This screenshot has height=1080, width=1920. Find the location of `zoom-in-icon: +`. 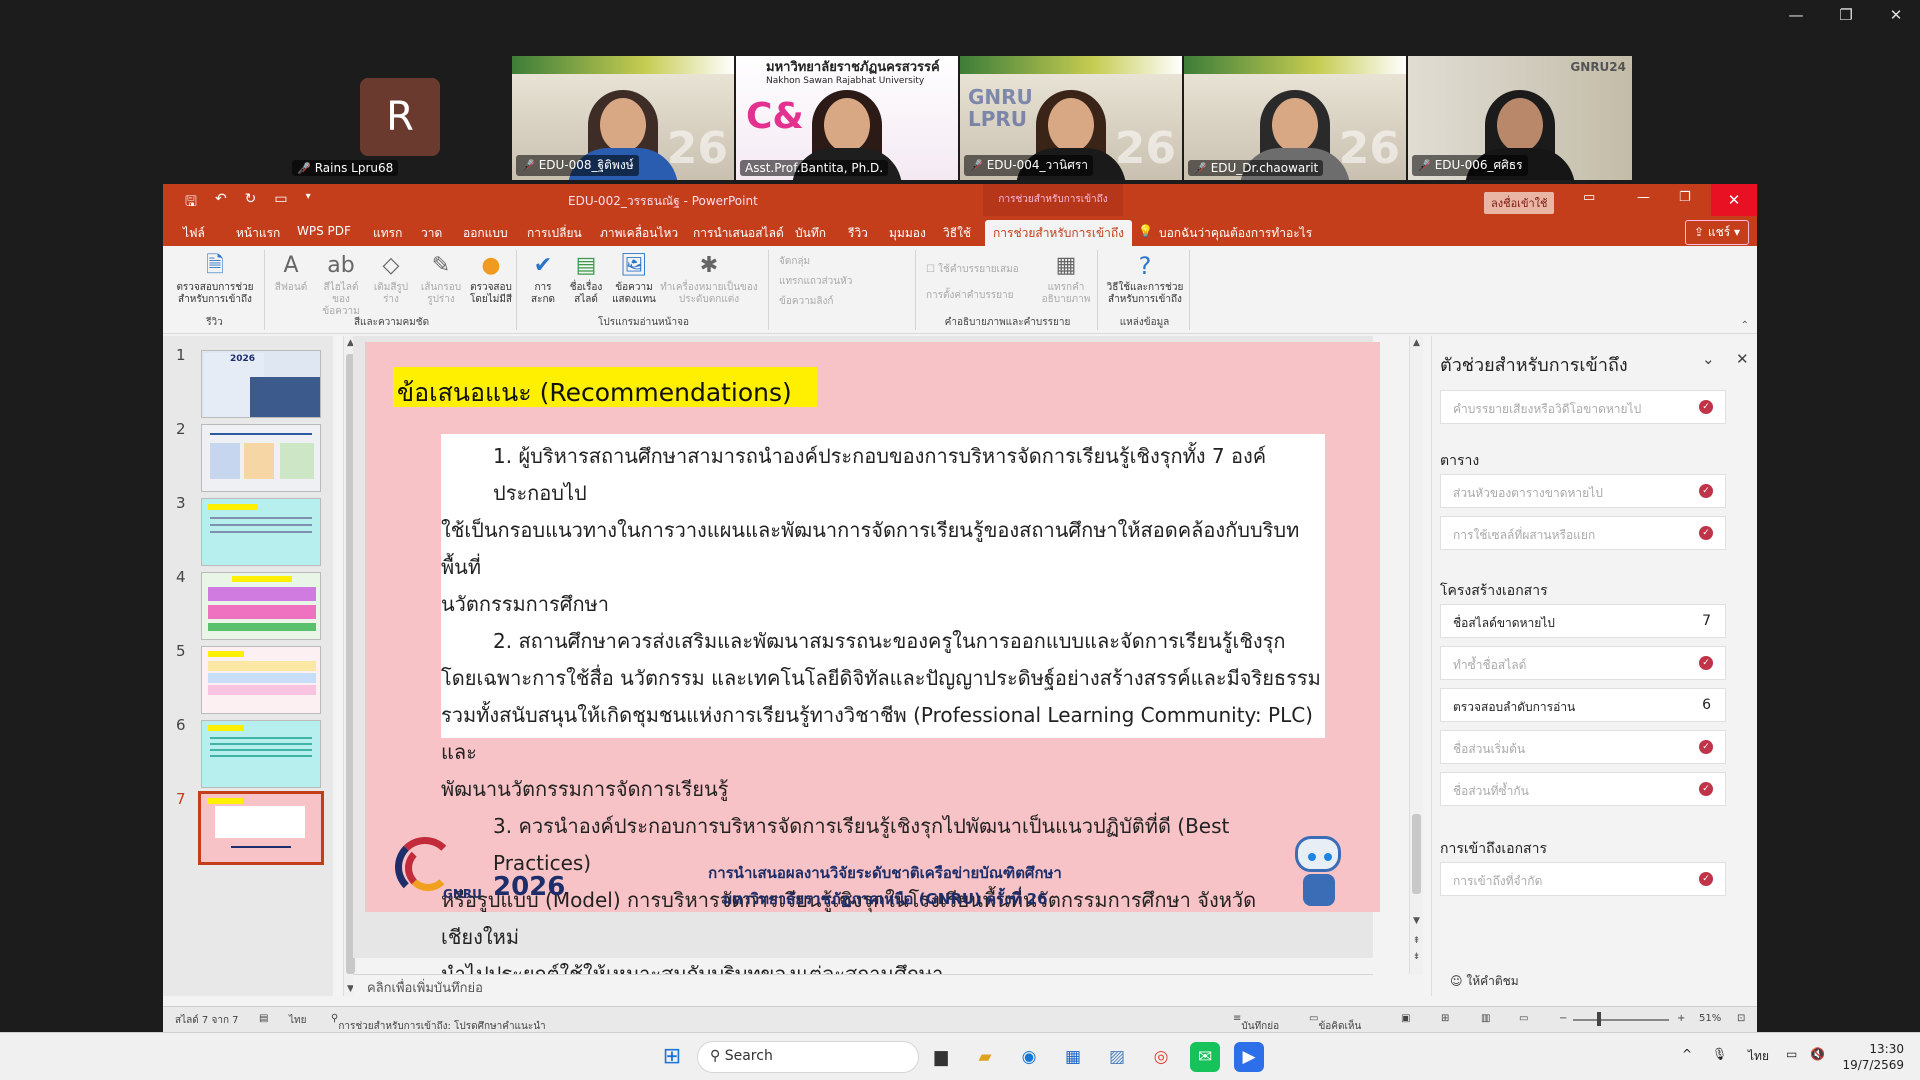

zoom-in-icon: + is located at coordinates (1681, 1018).